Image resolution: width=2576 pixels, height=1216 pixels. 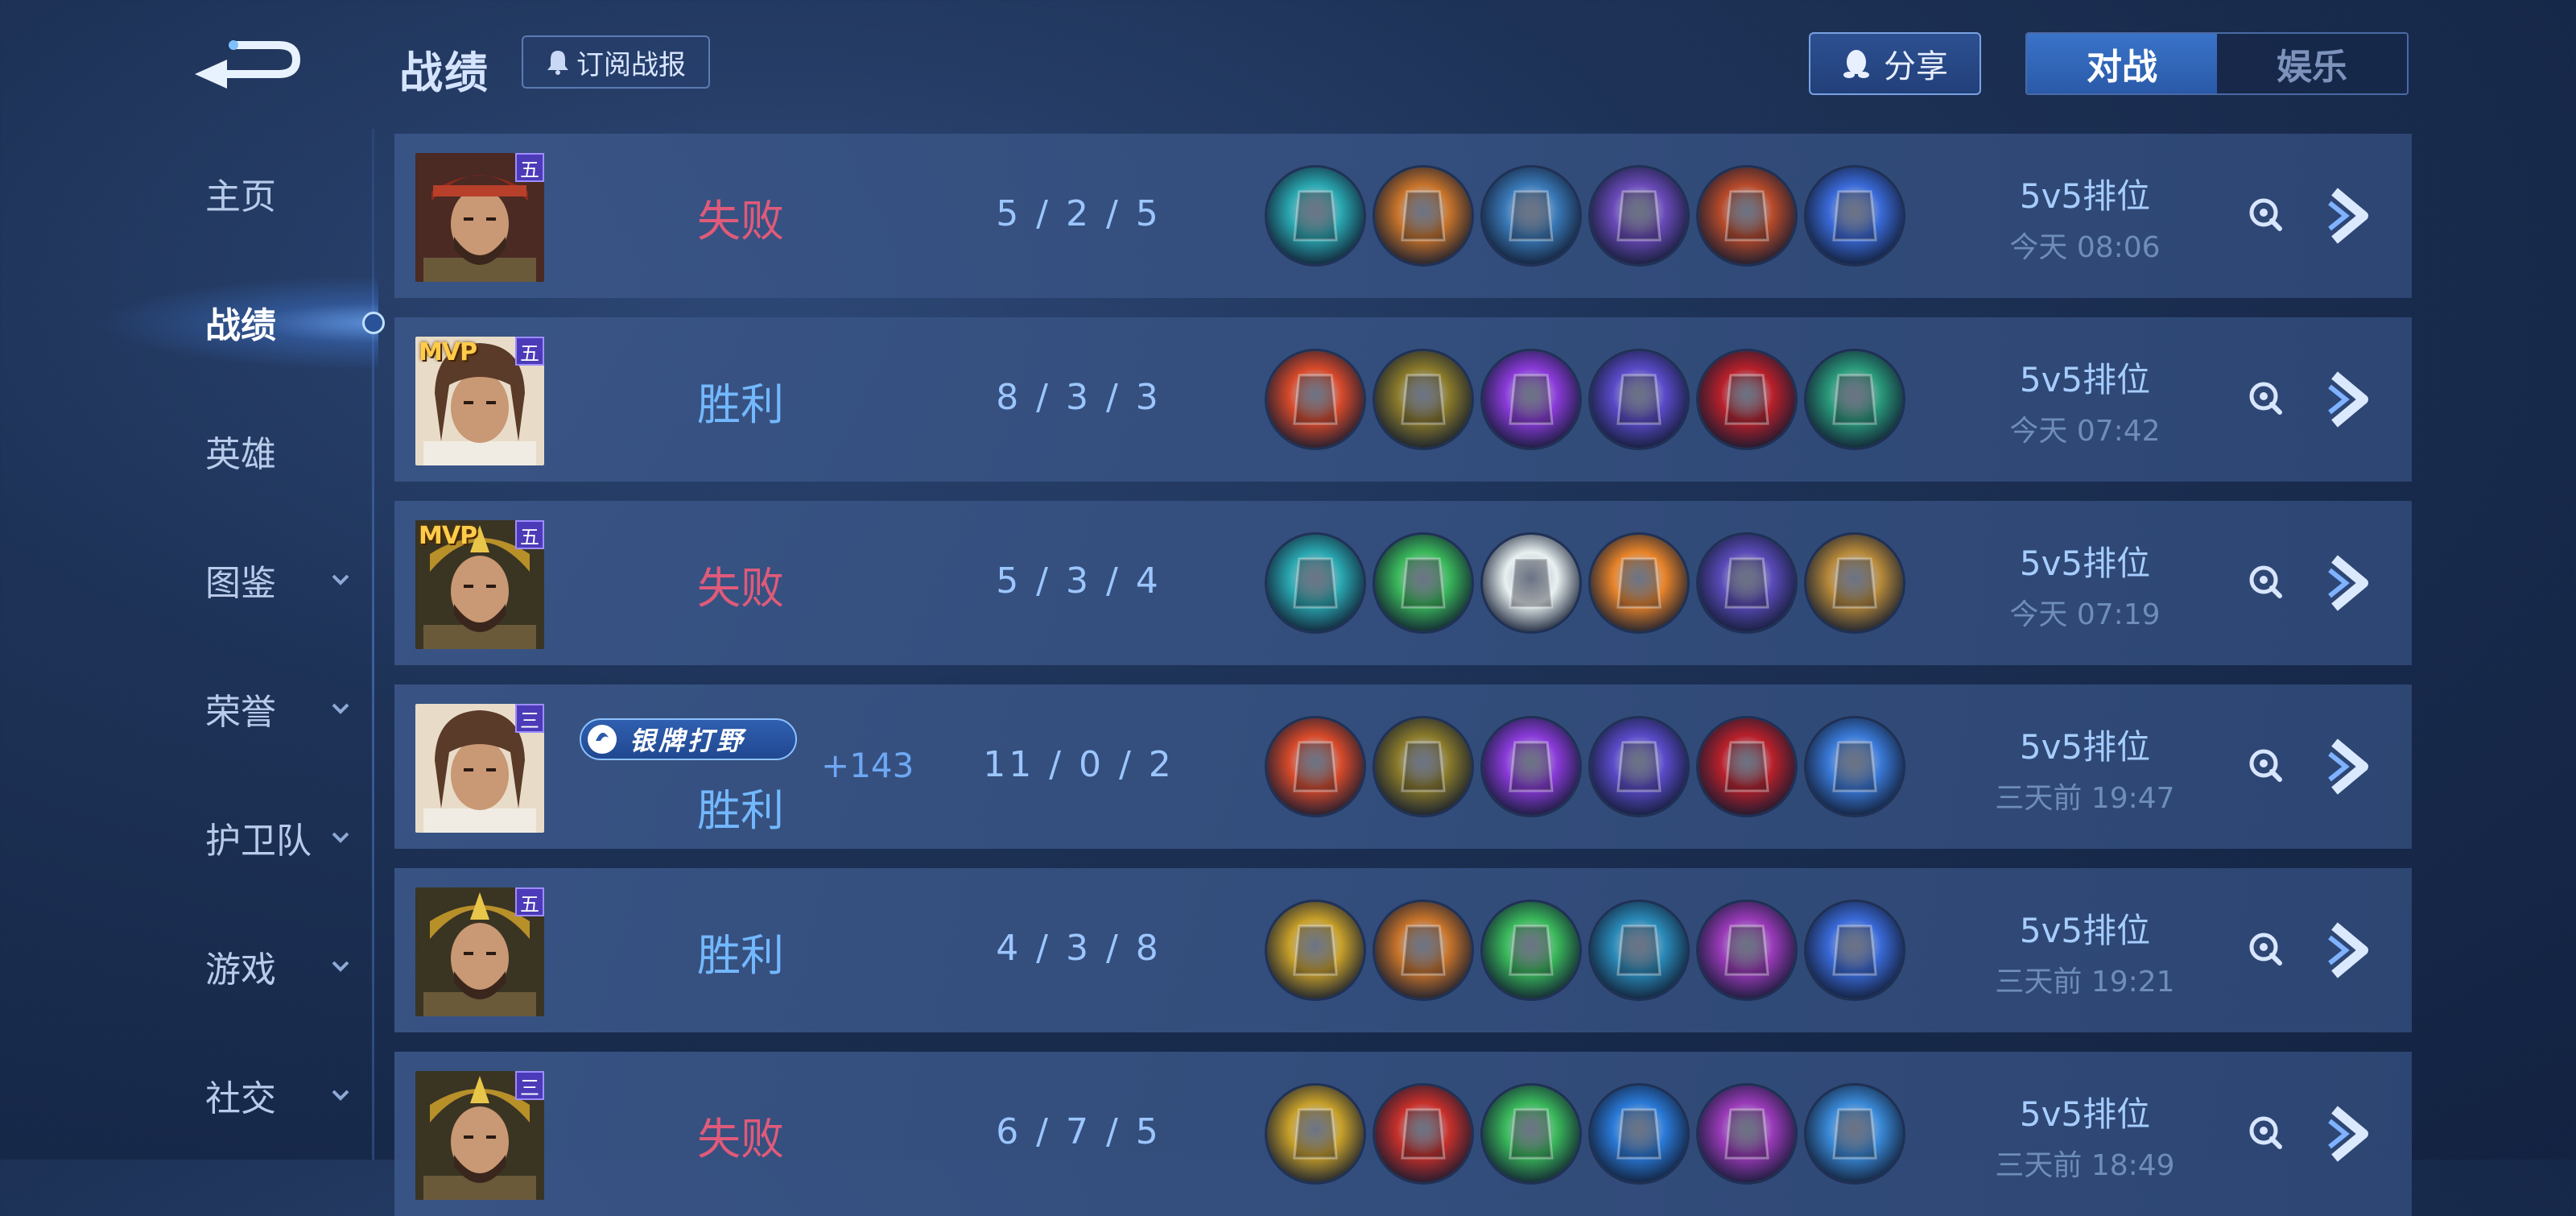 I want to click on share-button: 分享, so click(x=1895, y=63).